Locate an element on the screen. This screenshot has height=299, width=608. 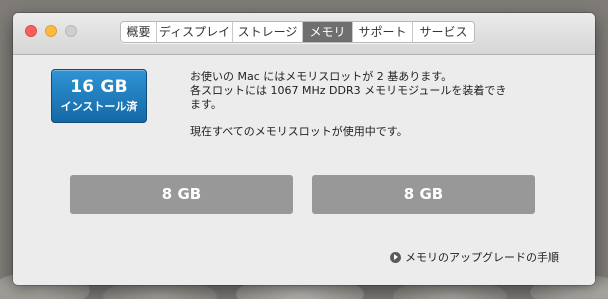
info-line: 現在すべてのメモリスロットが使用中です。 is located at coordinates (299, 131).